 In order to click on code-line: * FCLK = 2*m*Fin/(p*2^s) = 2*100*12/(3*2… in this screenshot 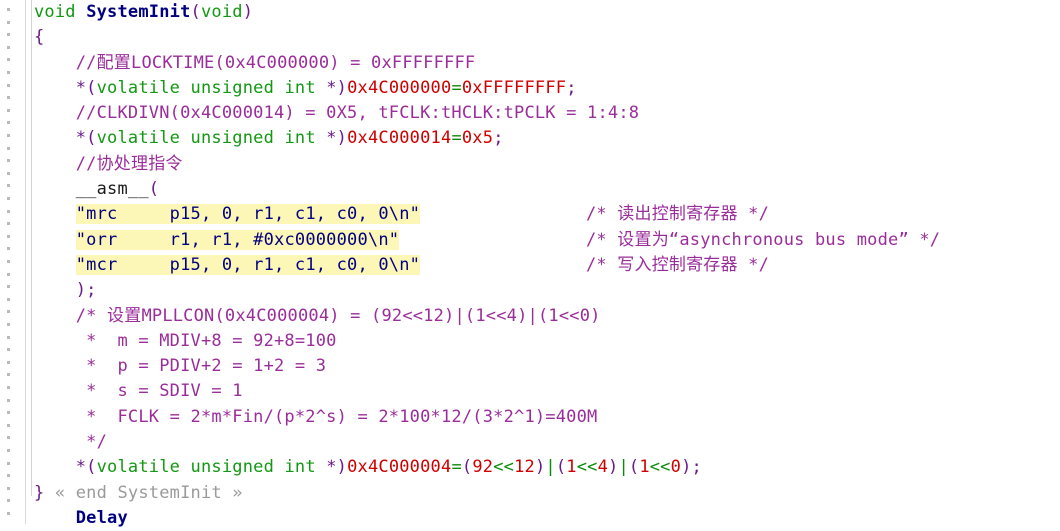, I will do `click(543, 417)`.